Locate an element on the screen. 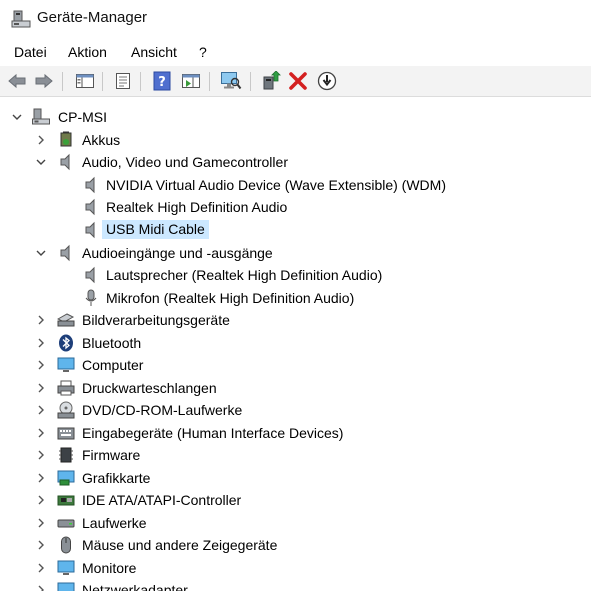 This screenshot has height=591, width=591. title-bar: Geräte-Manager is located at coordinates (295, 19).